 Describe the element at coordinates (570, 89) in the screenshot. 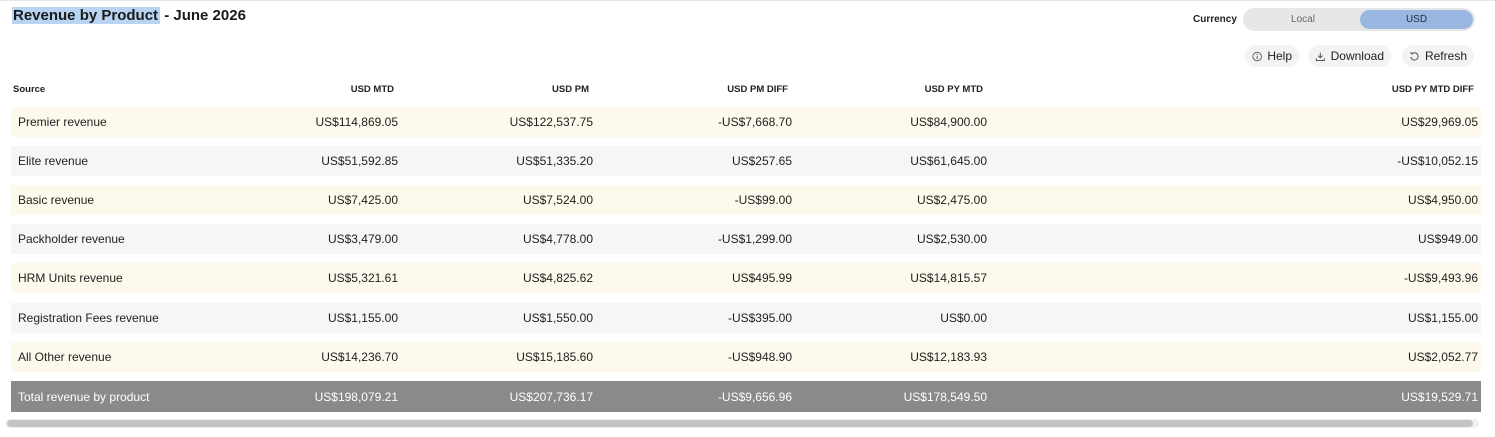

I see `column-header-usd-pm: USD PM` at that location.